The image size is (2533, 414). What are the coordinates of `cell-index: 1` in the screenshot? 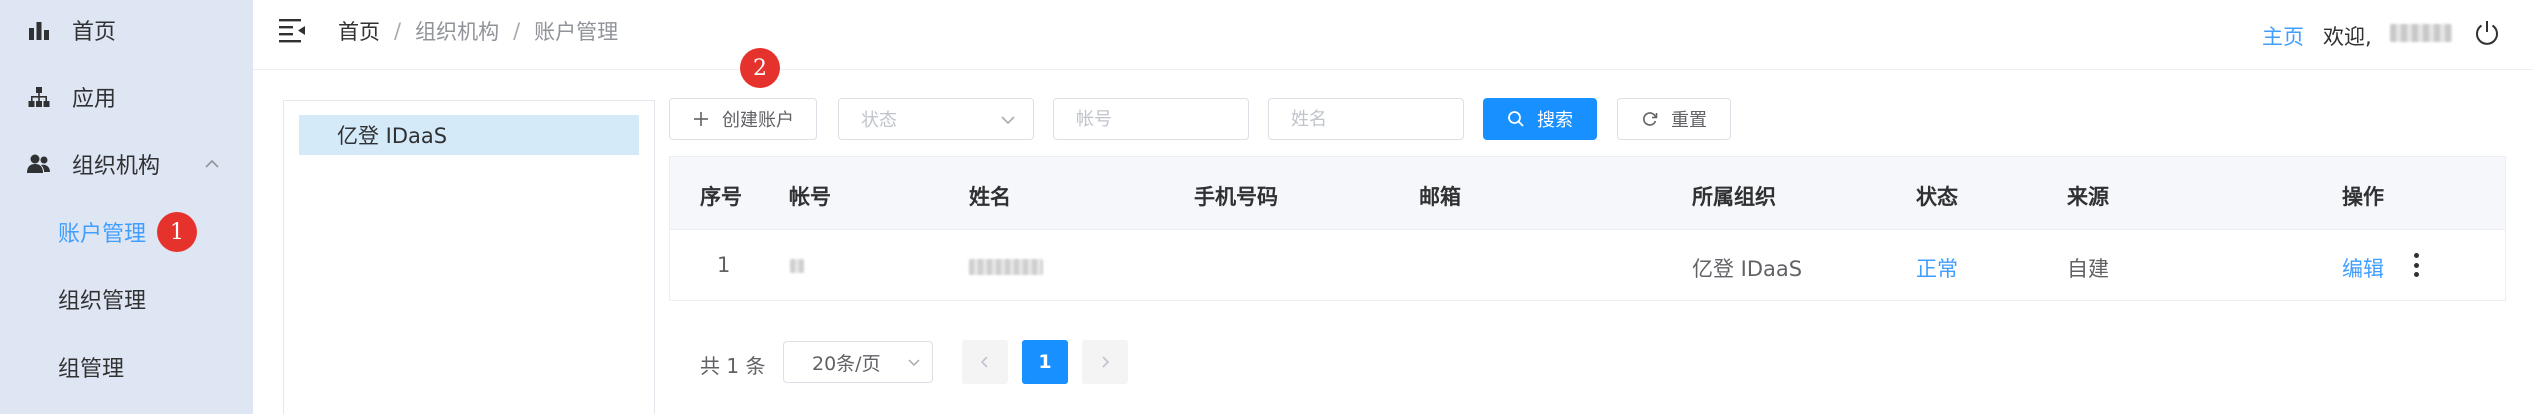 It's located at (724, 265).